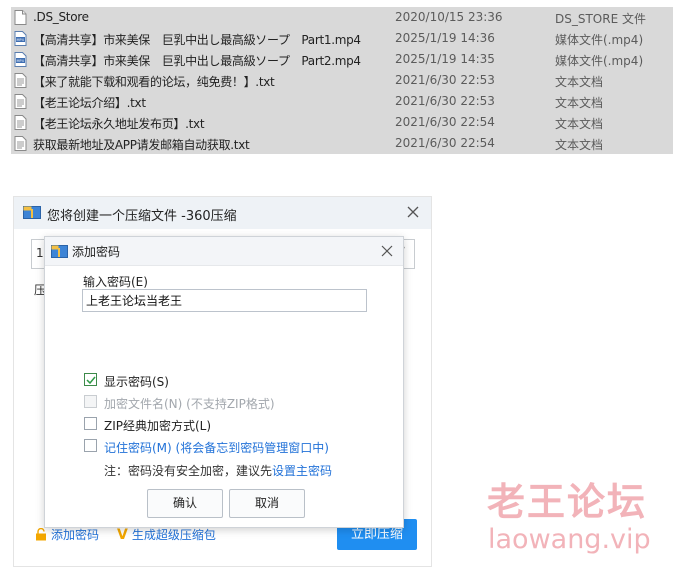 This screenshot has width=674, height=567. I want to click on zip-classic-checkbox, so click(90, 423).